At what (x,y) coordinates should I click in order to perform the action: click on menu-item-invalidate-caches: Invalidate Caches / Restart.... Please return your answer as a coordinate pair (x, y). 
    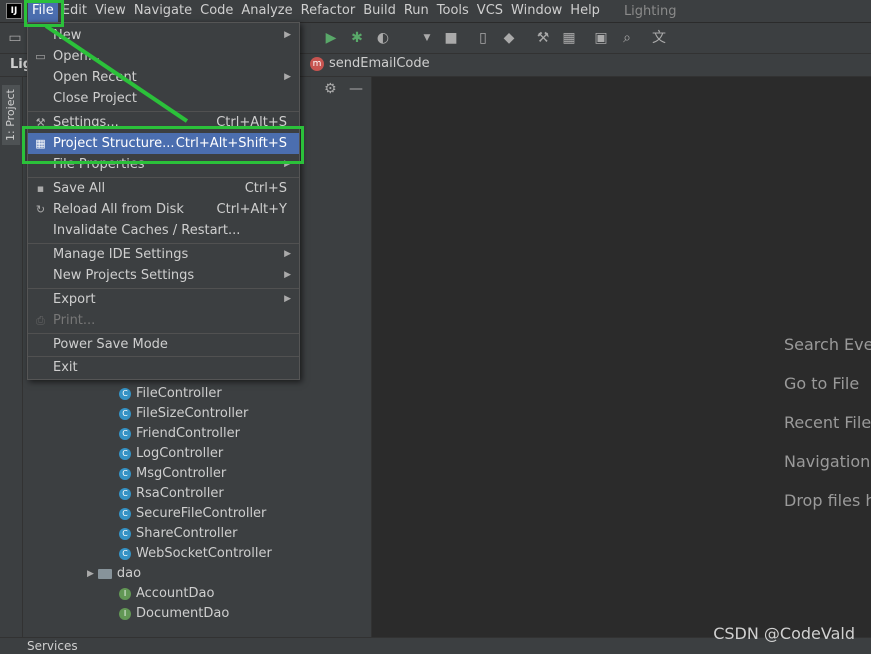
    Looking at the image, I should click on (163, 230).